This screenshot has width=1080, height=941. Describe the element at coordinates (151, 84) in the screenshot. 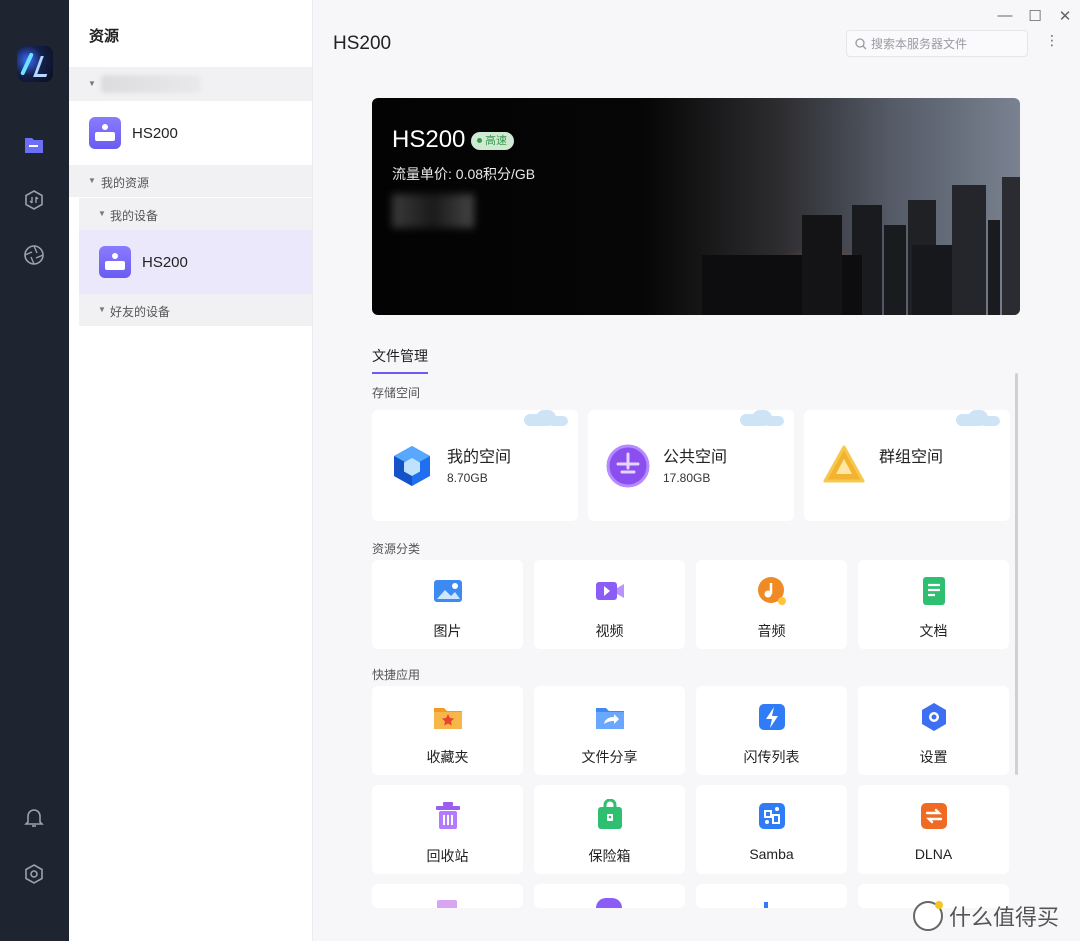

I see `blurred-server-name` at that location.